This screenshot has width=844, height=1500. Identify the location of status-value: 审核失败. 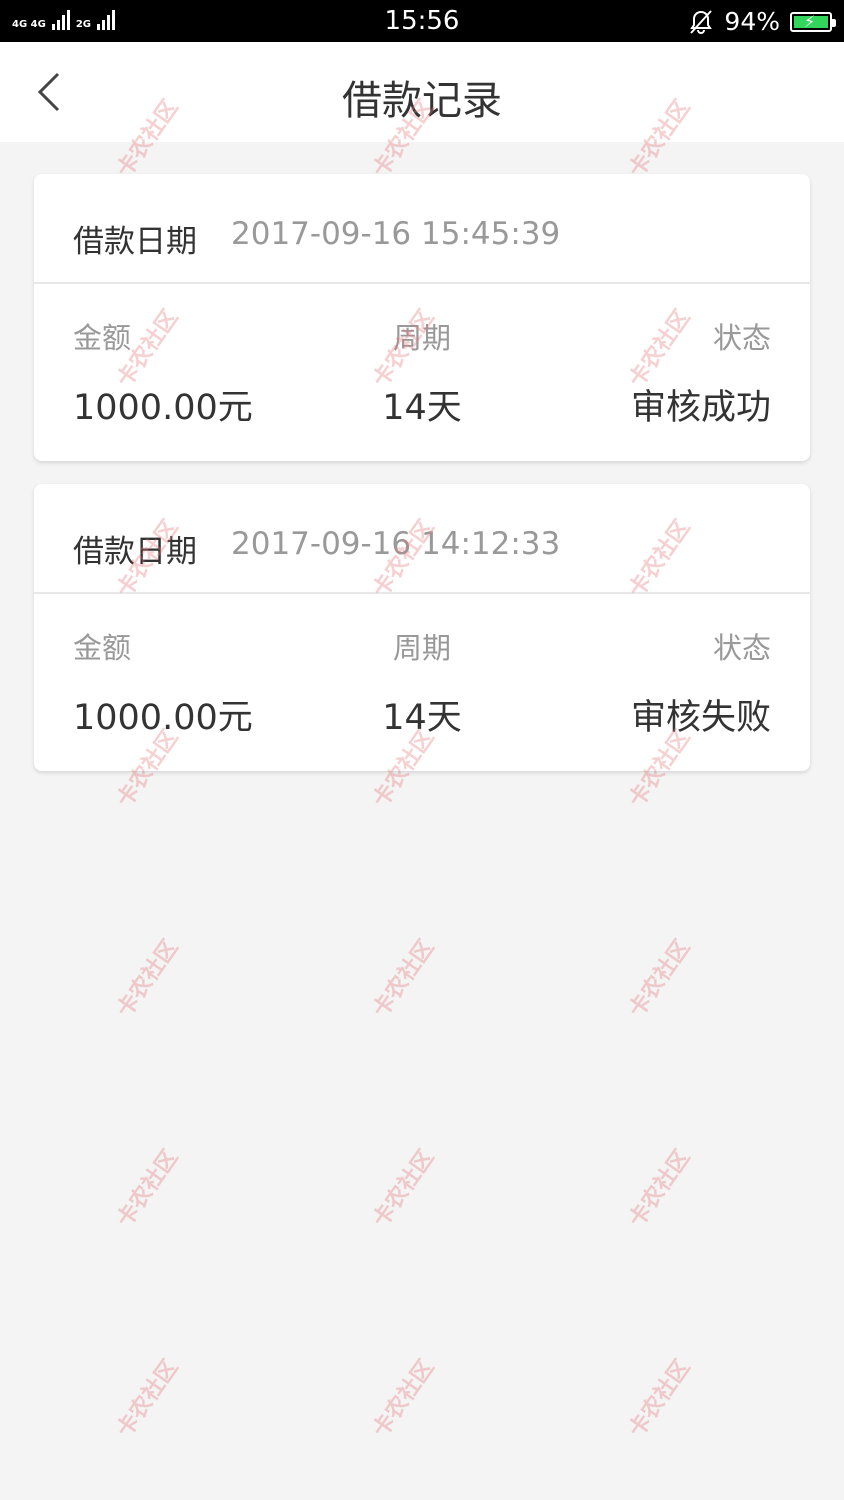
(700, 718).